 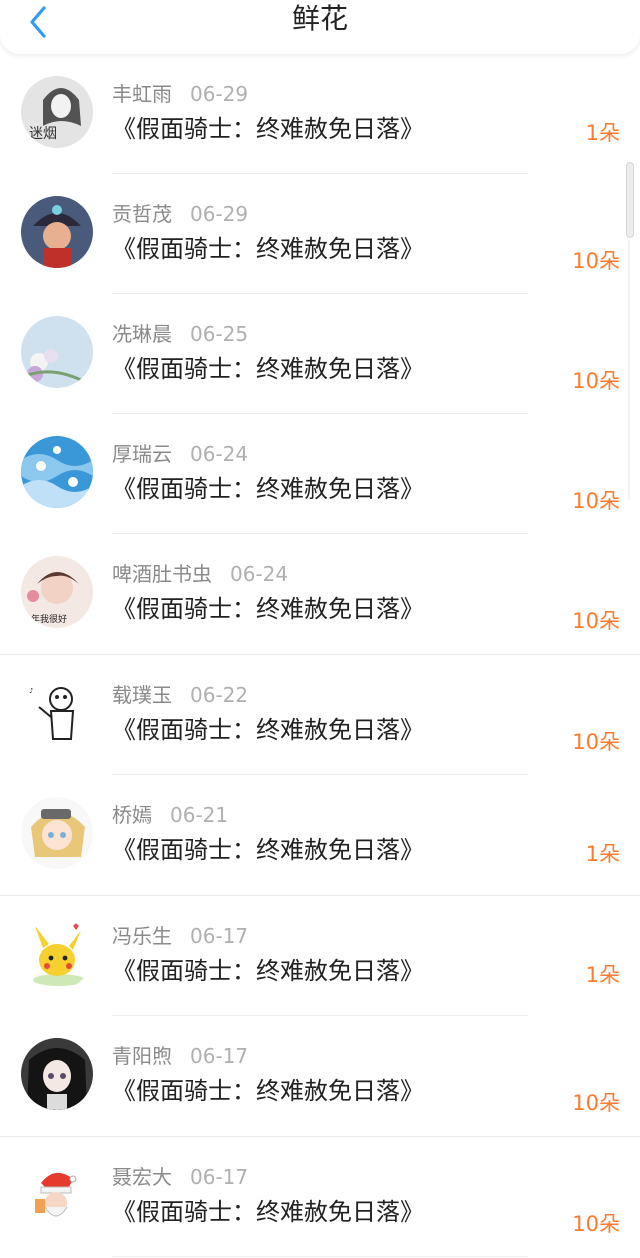 I want to click on avatar: 迷烟, so click(x=57, y=112).